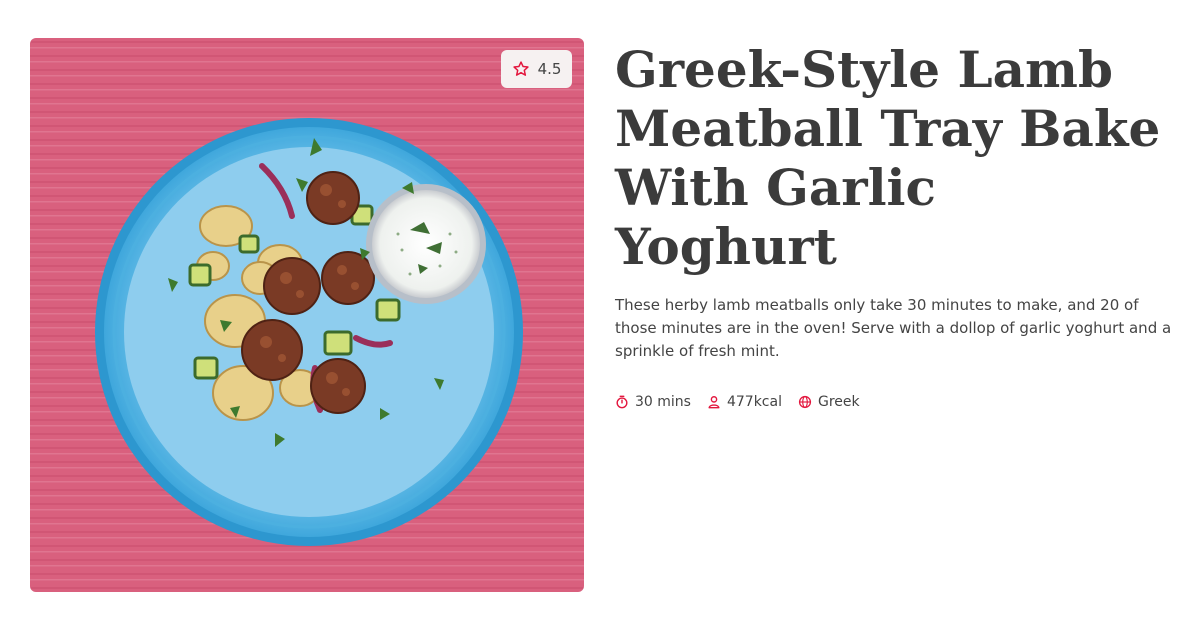 Image resolution: width=1200 pixels, height=630 pixels. I want to click on meta-time-value: 30 mins, so click(663, 402).